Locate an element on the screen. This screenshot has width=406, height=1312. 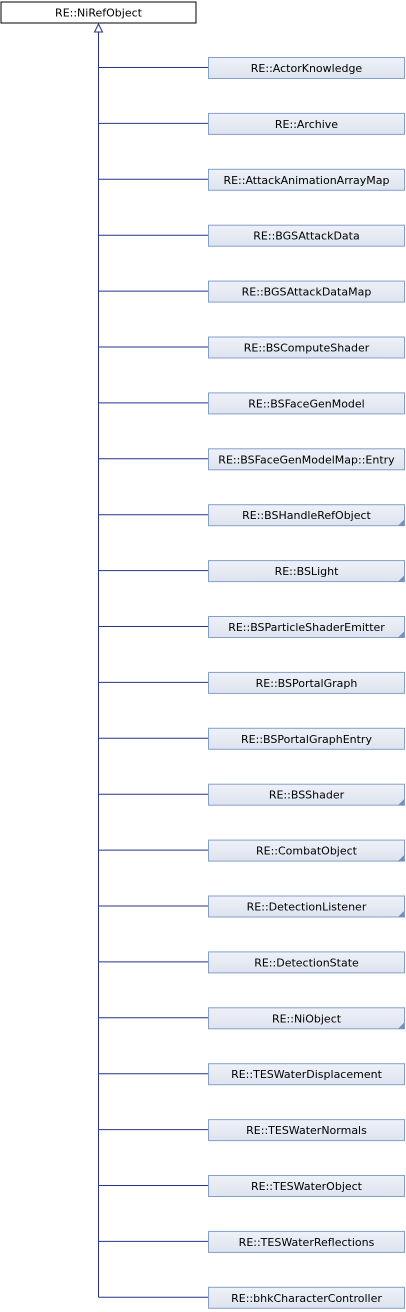
derived-class-node: RE::BSComputeShader is located at coordinates (306, 347).